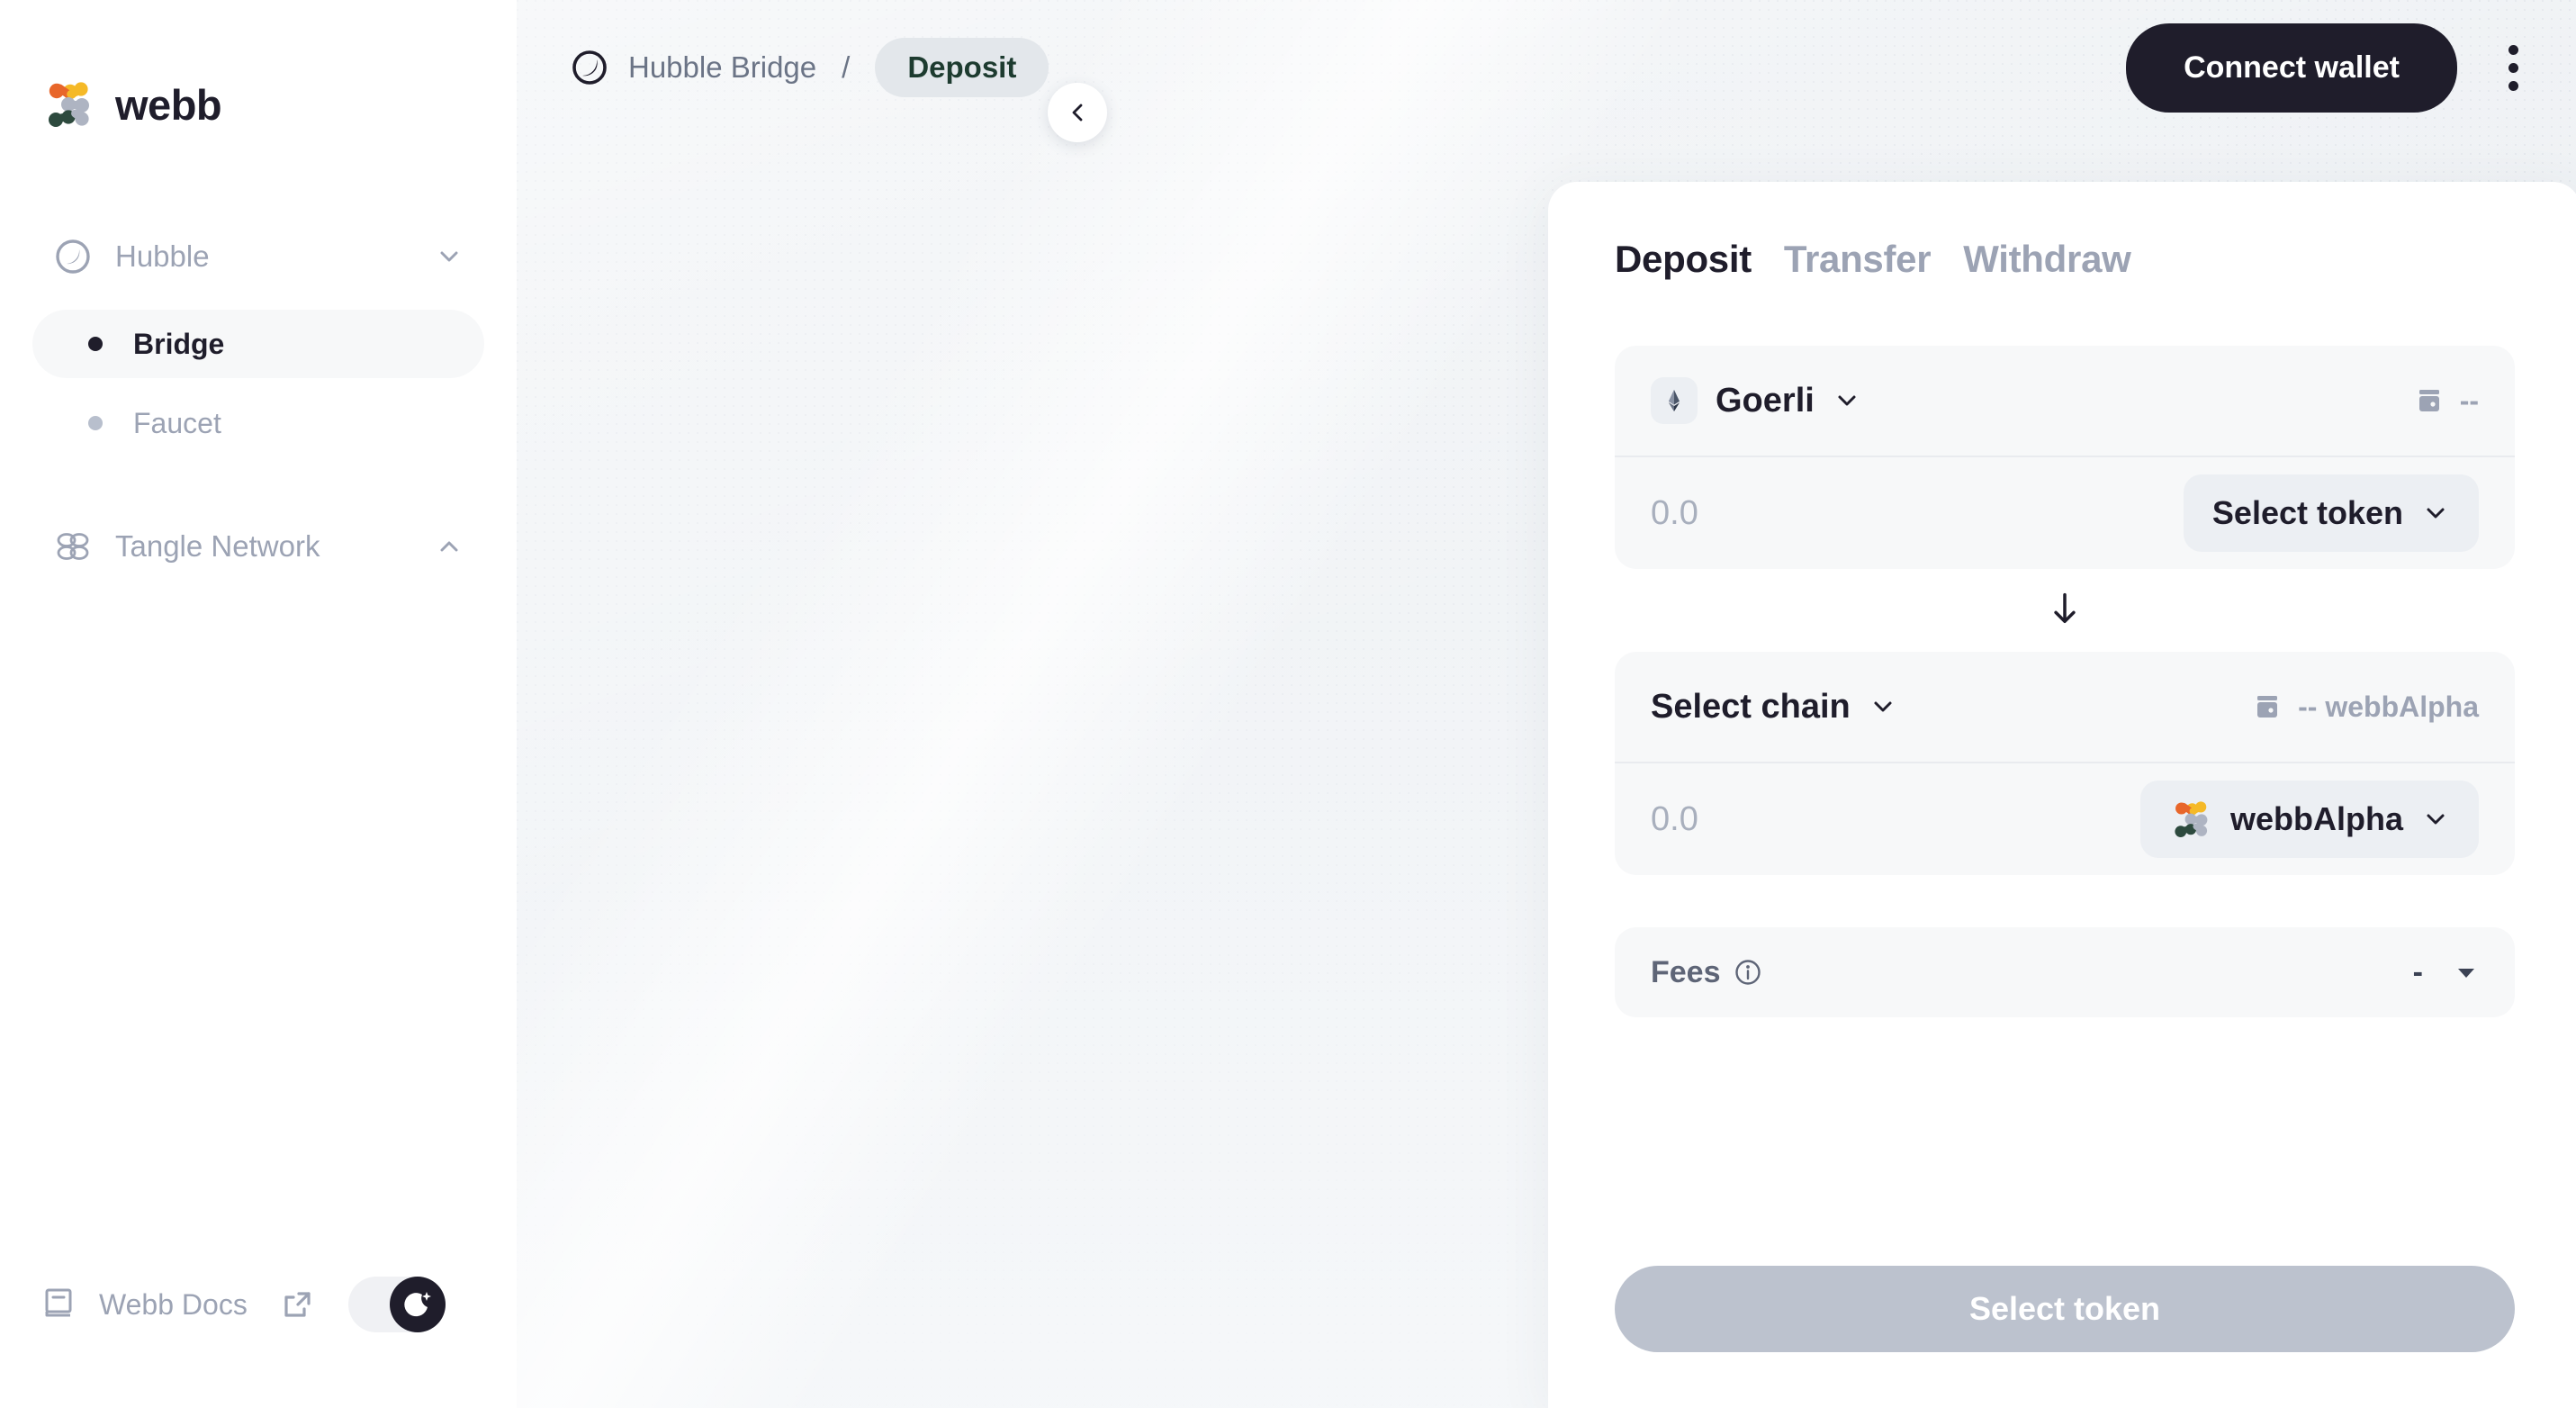 The image size is (2576, 1408). I want to click on destination-balance-value: -- webbAlpha, so click(2388, 706).